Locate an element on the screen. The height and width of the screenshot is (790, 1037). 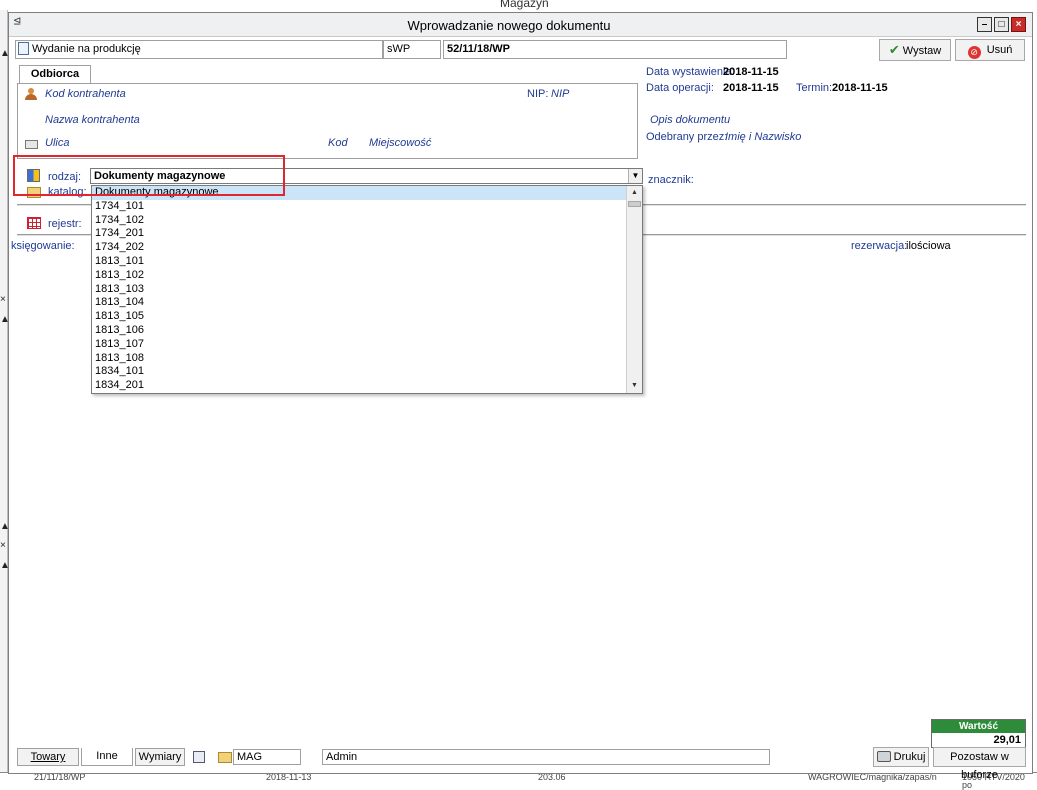
nip-label: NIP: is located at coordinates (538, 94).